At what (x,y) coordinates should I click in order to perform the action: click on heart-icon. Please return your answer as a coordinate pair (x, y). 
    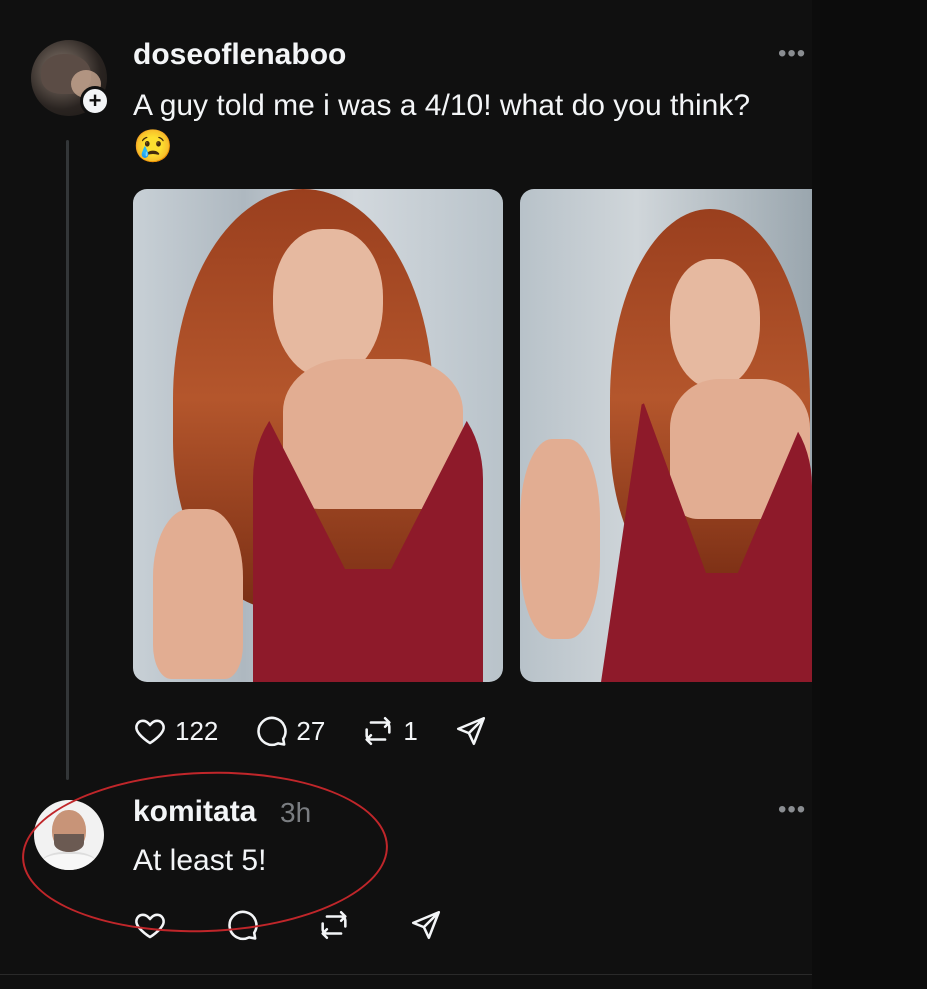
    Looking at the image, I should click on (150, 732).